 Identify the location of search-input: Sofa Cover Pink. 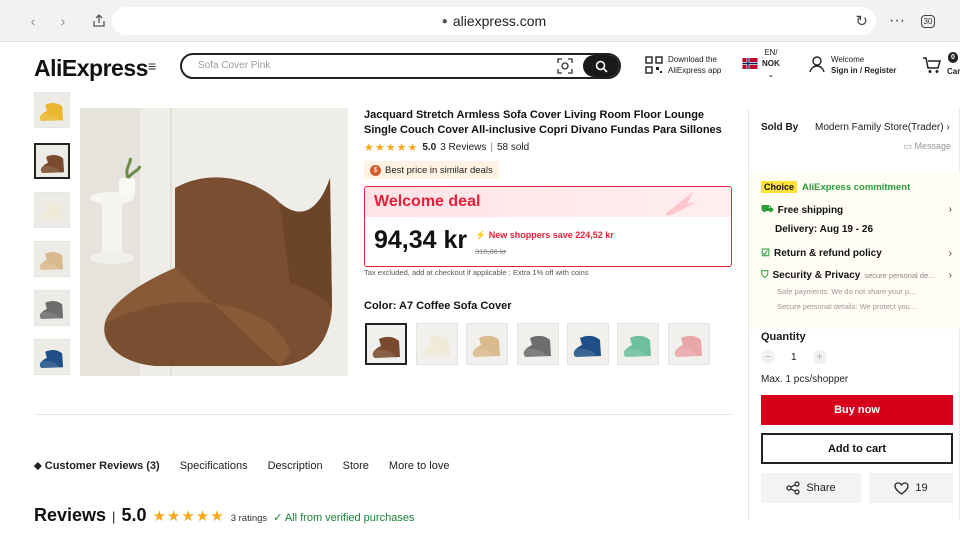
(234, 65).